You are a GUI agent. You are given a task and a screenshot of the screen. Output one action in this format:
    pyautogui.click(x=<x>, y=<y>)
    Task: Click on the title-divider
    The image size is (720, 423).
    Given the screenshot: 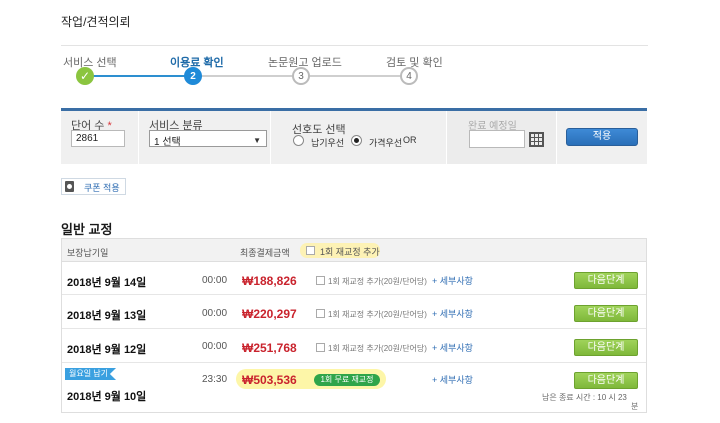 What is the action you would take?
    pyautogui.click(x=354, y=45)
    